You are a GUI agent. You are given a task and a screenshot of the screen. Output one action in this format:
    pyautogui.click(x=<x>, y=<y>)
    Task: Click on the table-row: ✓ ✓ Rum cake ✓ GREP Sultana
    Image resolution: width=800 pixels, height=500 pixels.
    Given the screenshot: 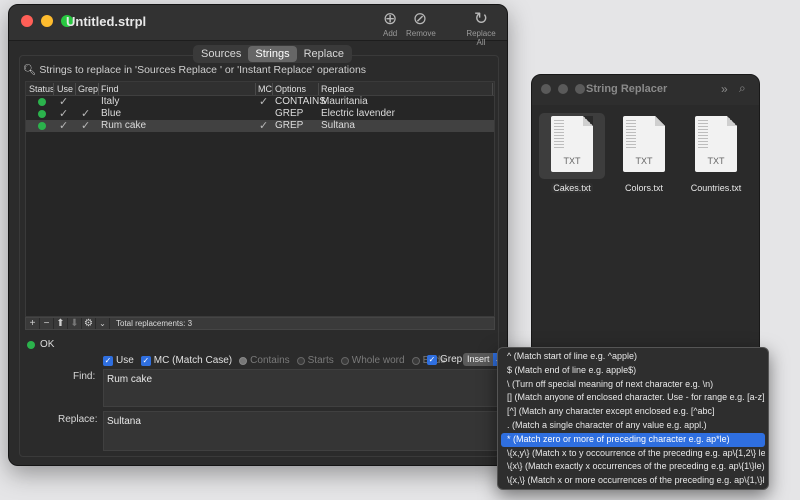 What is the action you would take?
    pyautogui.click(x=260, y=126)
    